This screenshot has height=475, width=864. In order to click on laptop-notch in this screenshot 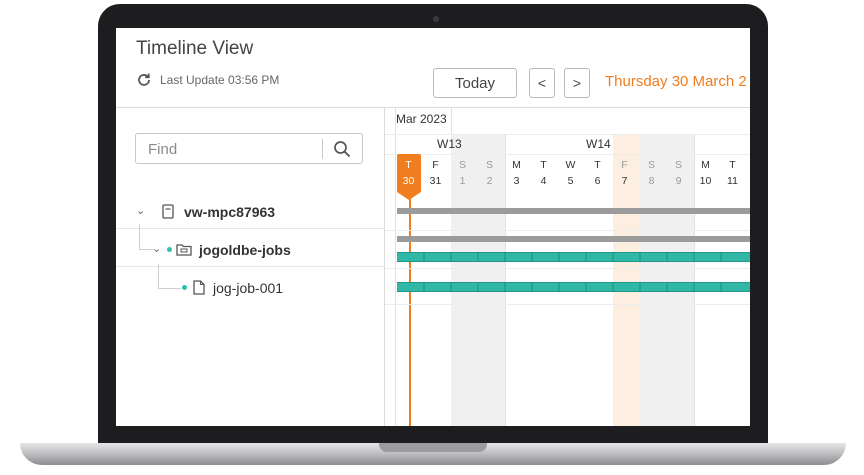, I will do `click(433, 447)`.